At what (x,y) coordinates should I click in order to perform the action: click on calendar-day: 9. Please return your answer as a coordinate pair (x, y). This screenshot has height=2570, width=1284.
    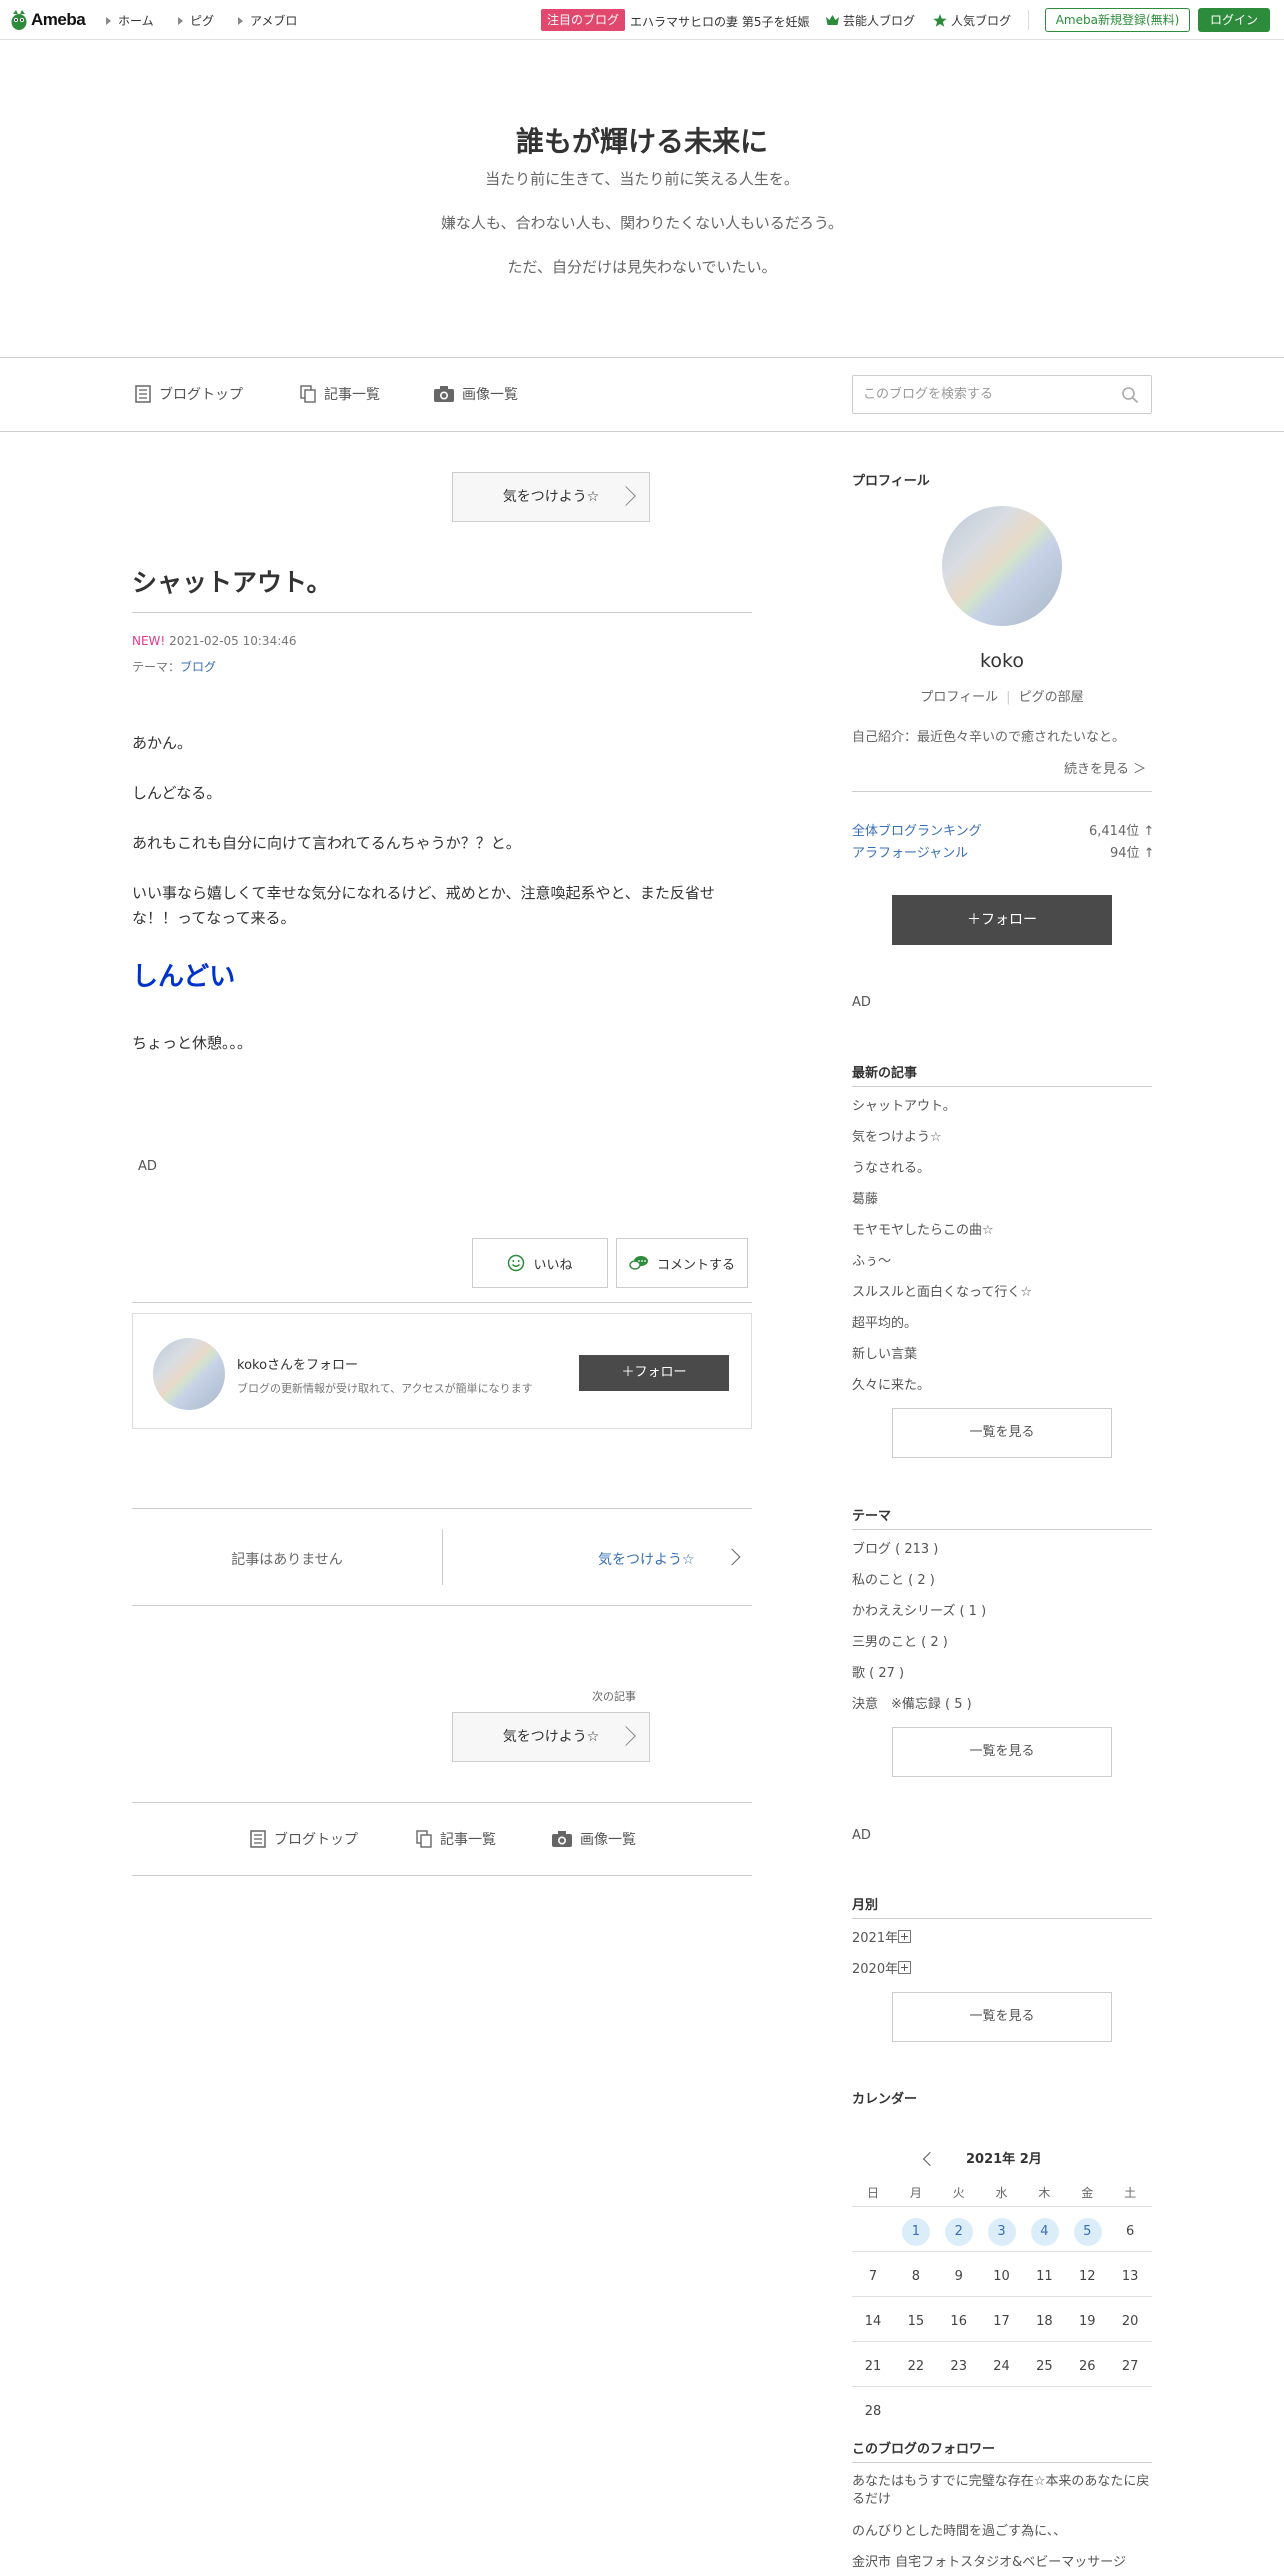
    Looking at the image, I should click on (958, 2276).